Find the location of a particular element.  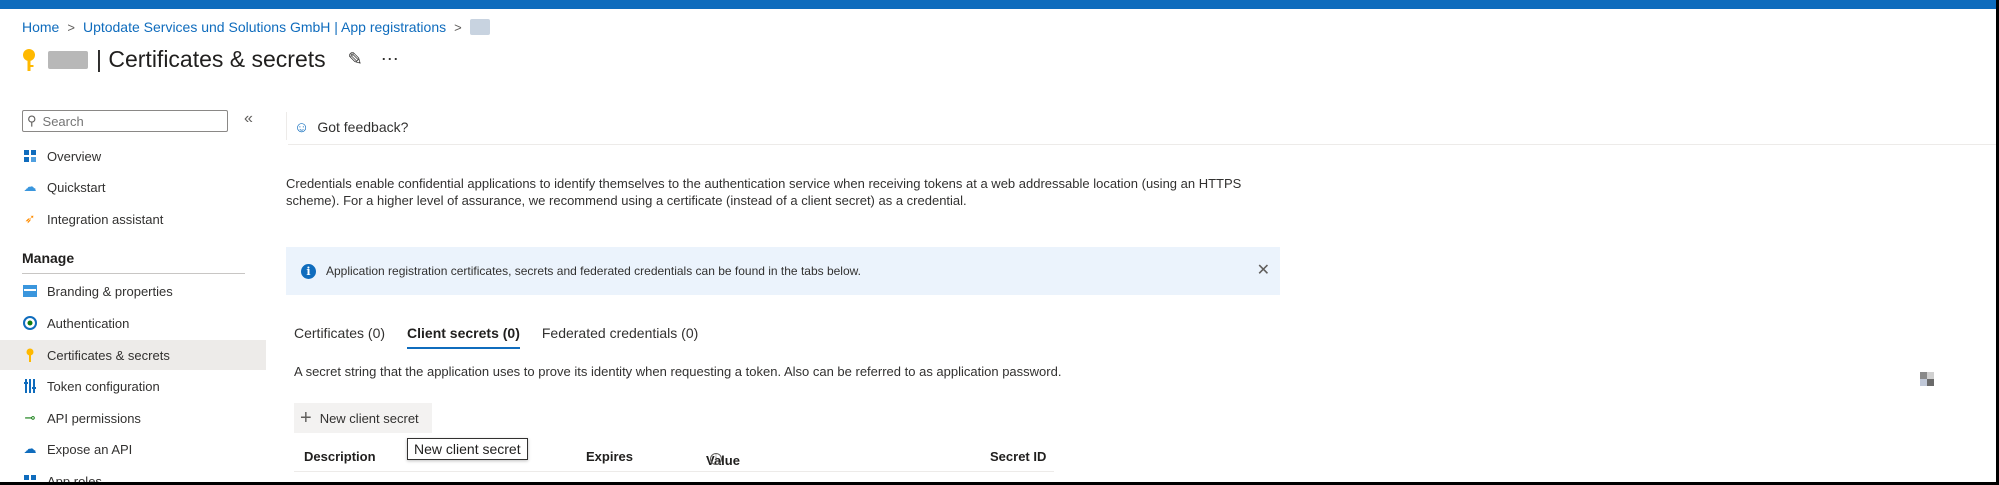

plus-icon: + is located at coordinates (306, 417).